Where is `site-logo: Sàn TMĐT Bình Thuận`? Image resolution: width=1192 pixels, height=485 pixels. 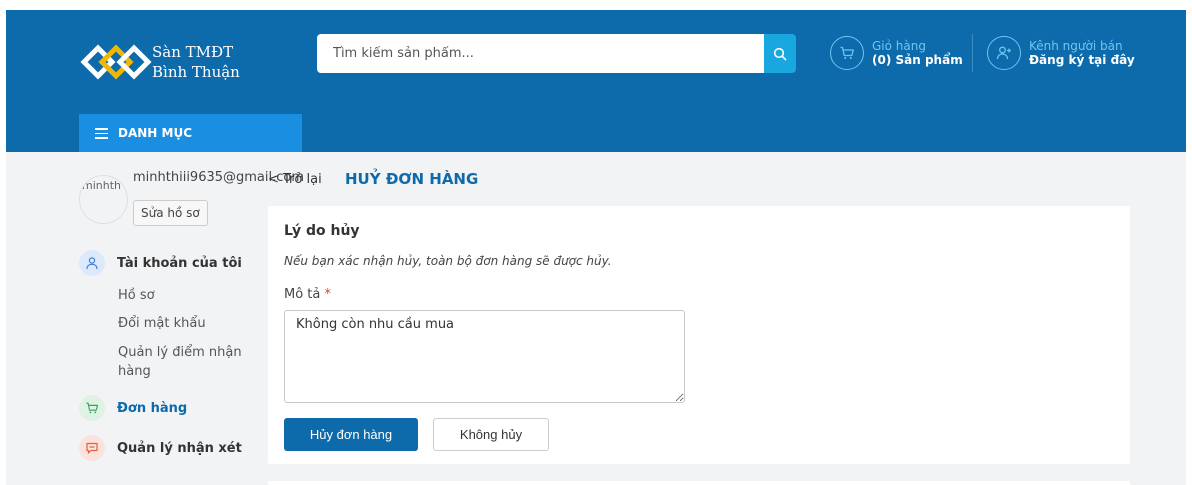
site-logo: Sàn TMĐT Bình Thuận is located at coordinates (165, 62).